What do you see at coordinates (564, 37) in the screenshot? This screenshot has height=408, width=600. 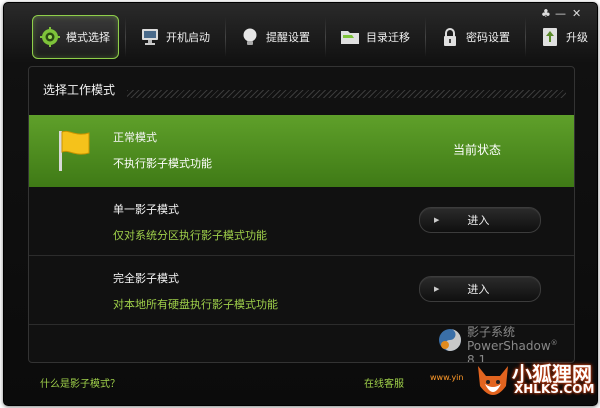 I see `tab-upgrade: 升级` at bounding box center [564, 37].